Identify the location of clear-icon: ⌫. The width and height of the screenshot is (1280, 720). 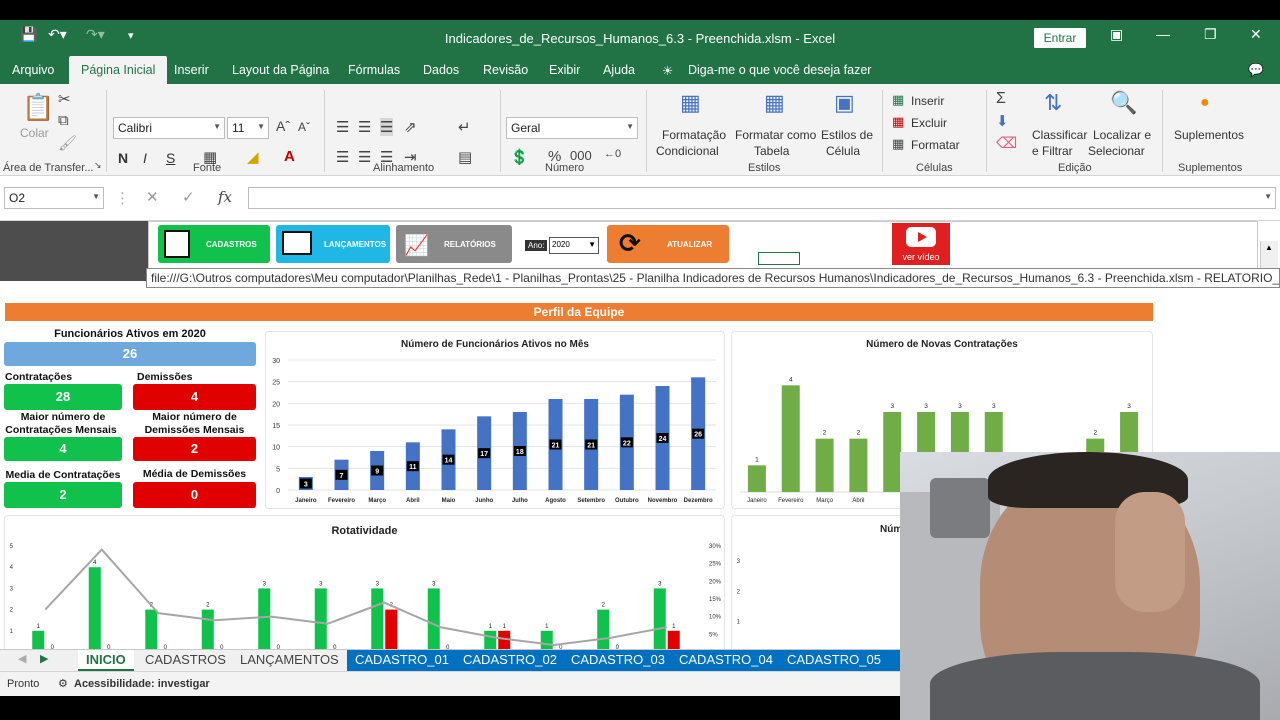
(1006, 143).